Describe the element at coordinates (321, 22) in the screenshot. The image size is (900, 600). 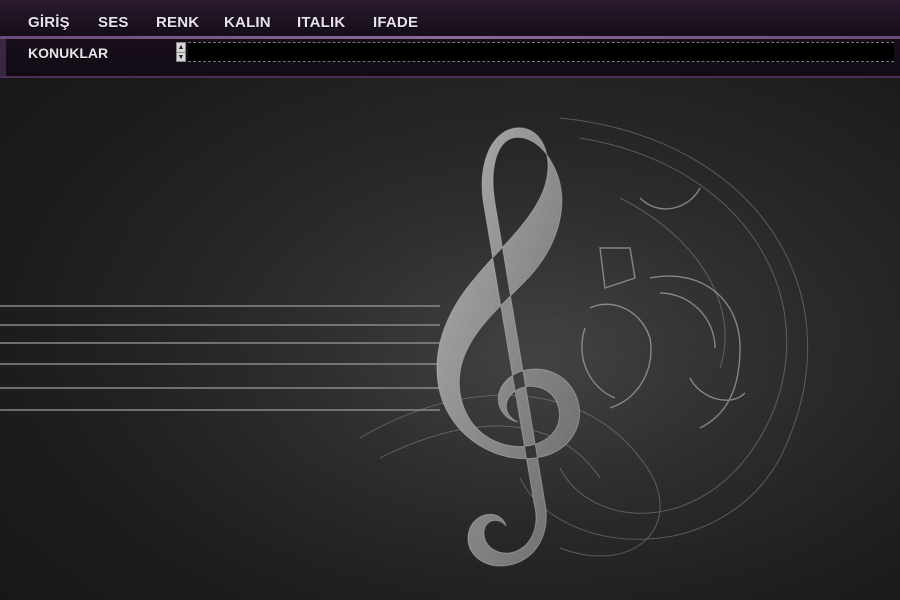
I see `menu-item-italik: ITALIK` at that location.